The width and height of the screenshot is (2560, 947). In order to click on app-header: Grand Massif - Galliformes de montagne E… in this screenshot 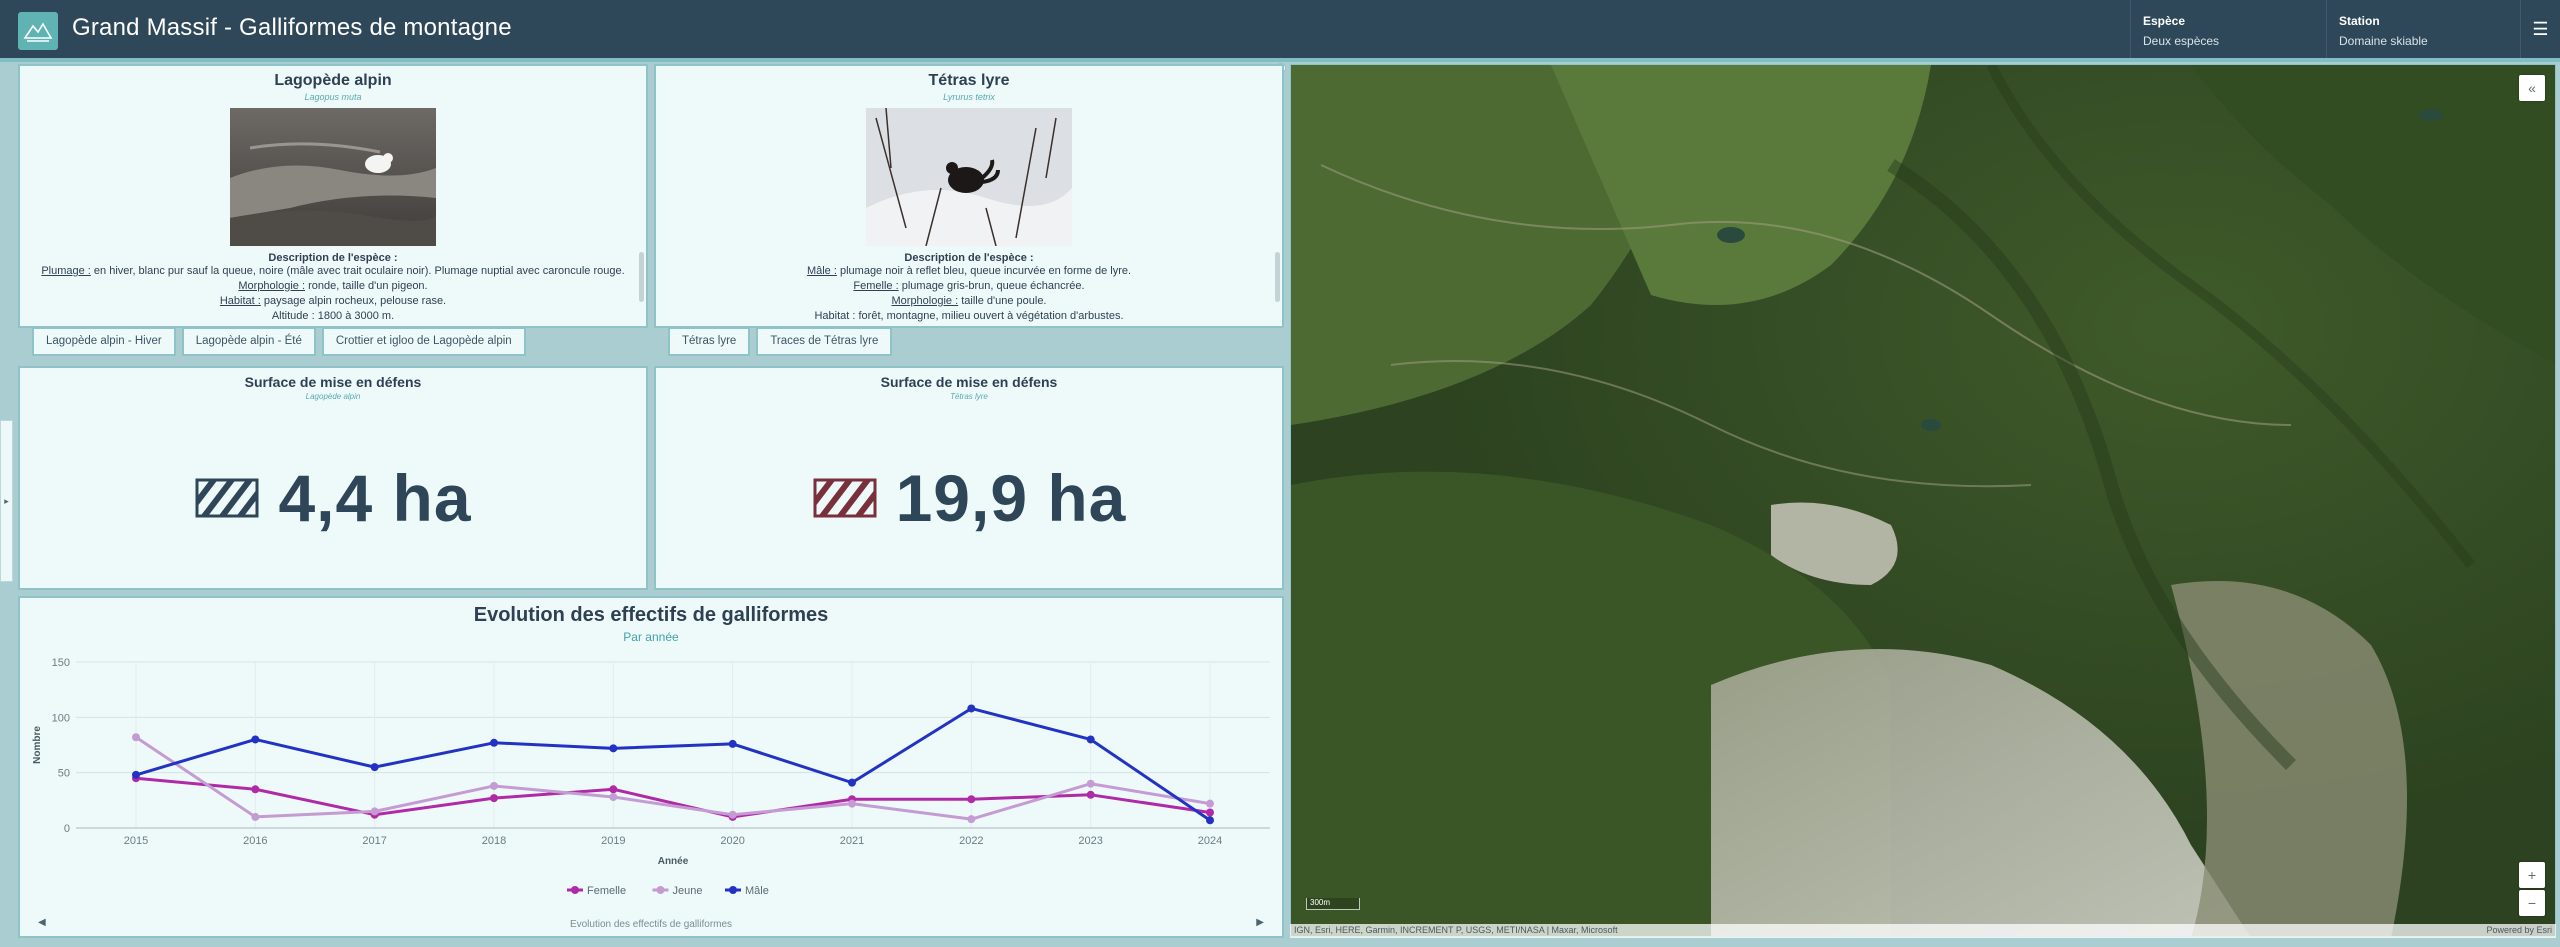, I will do `click(1280, 29)`.